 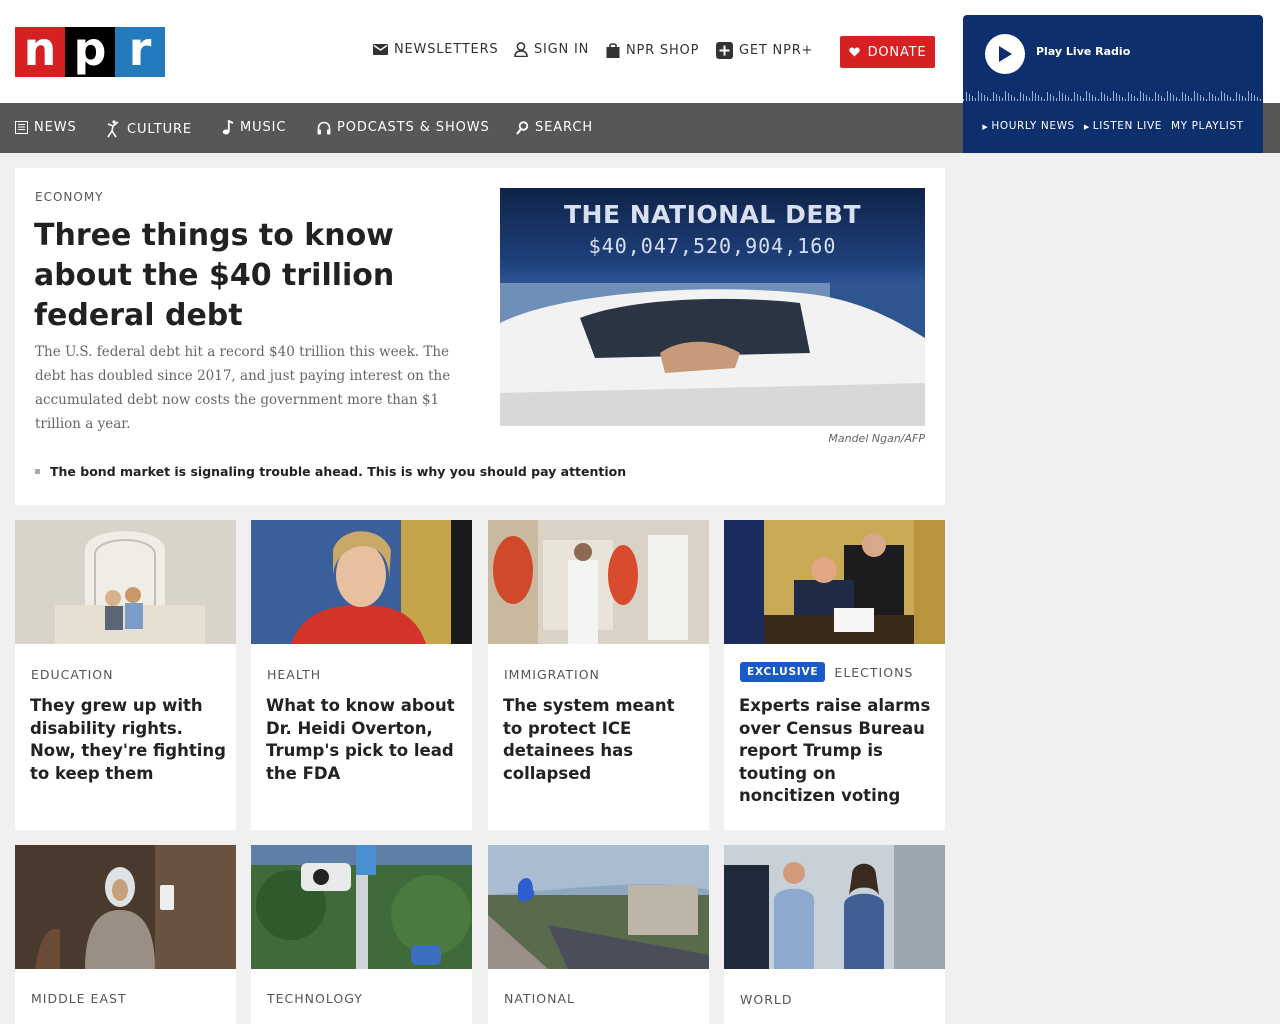 I want to click on play-live-radio-button, so click(x=1005, y=54).